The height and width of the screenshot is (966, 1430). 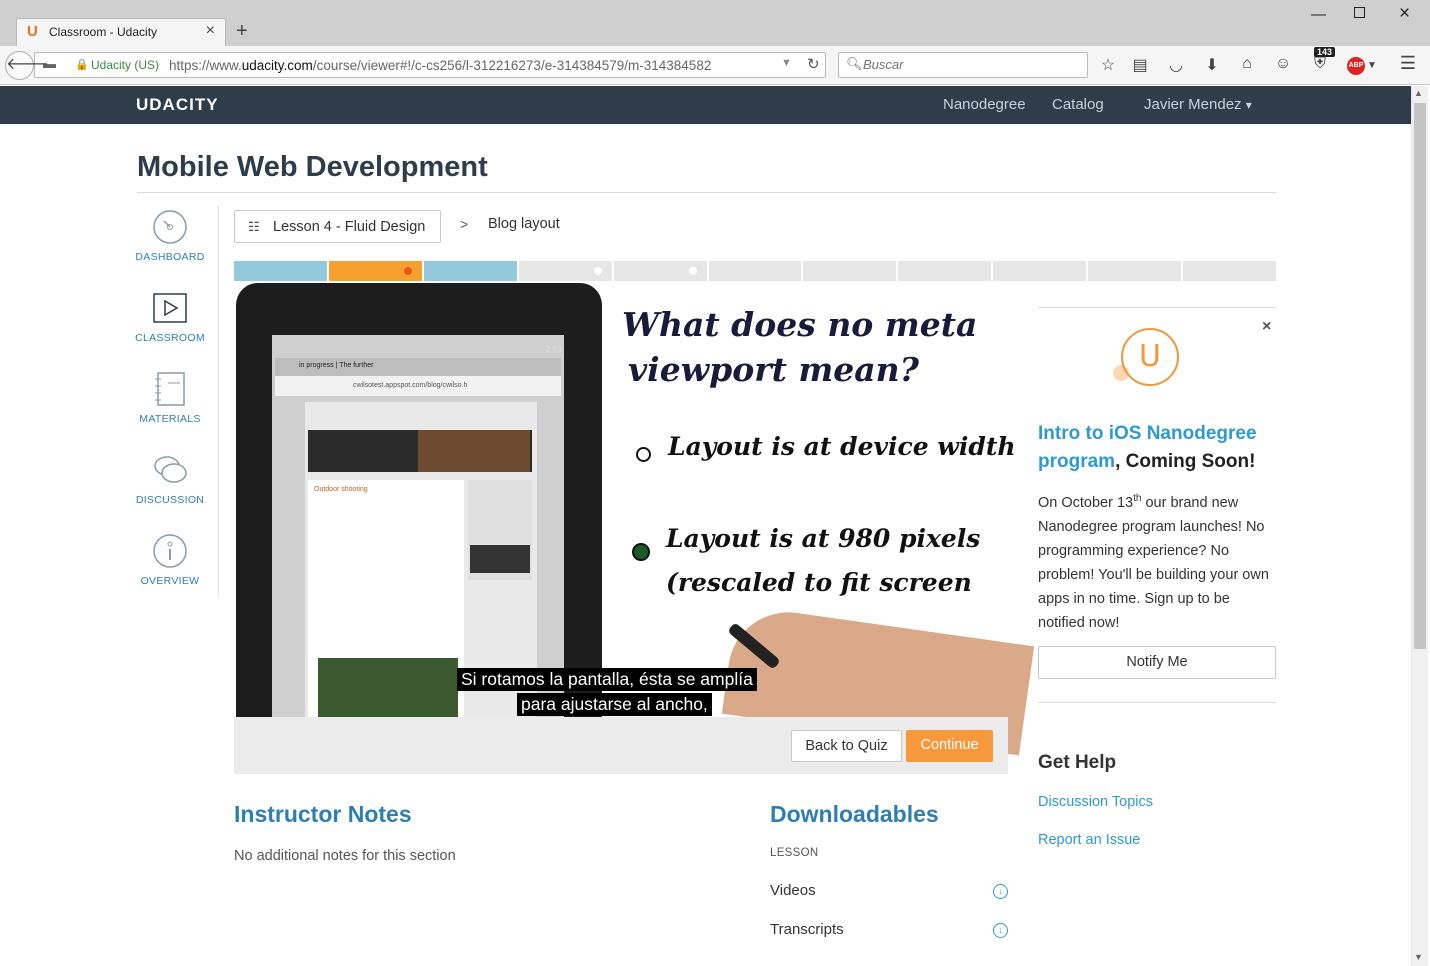 What do you see at coordinates (242, 31) in the screenshot?
I see `new-tab-button: +` at bounding box center [242, 31].